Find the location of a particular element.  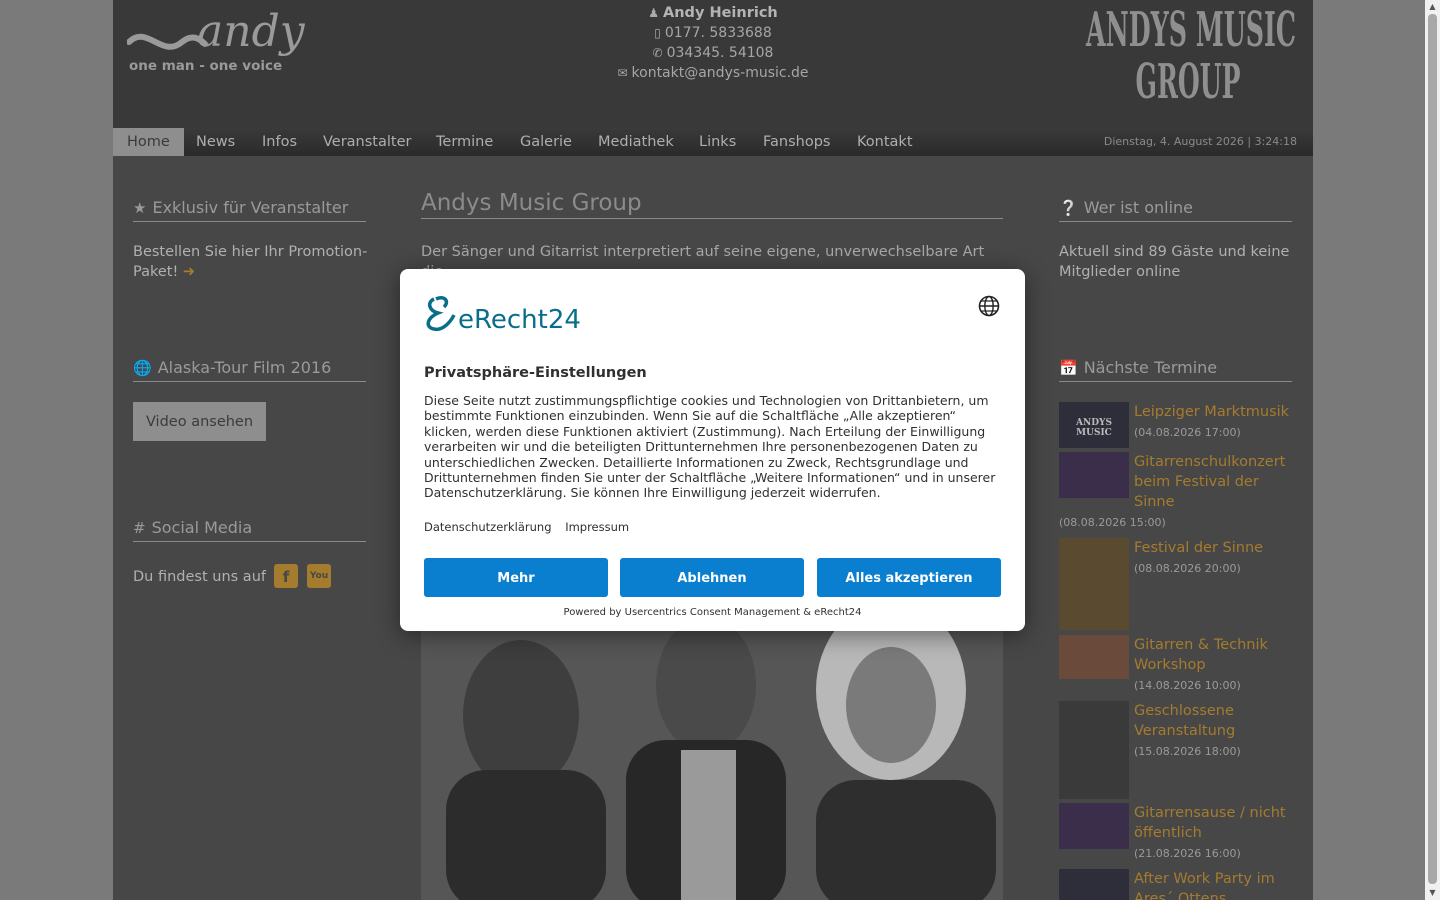

nav-termine: Termine is located at coordinates (464, 142).